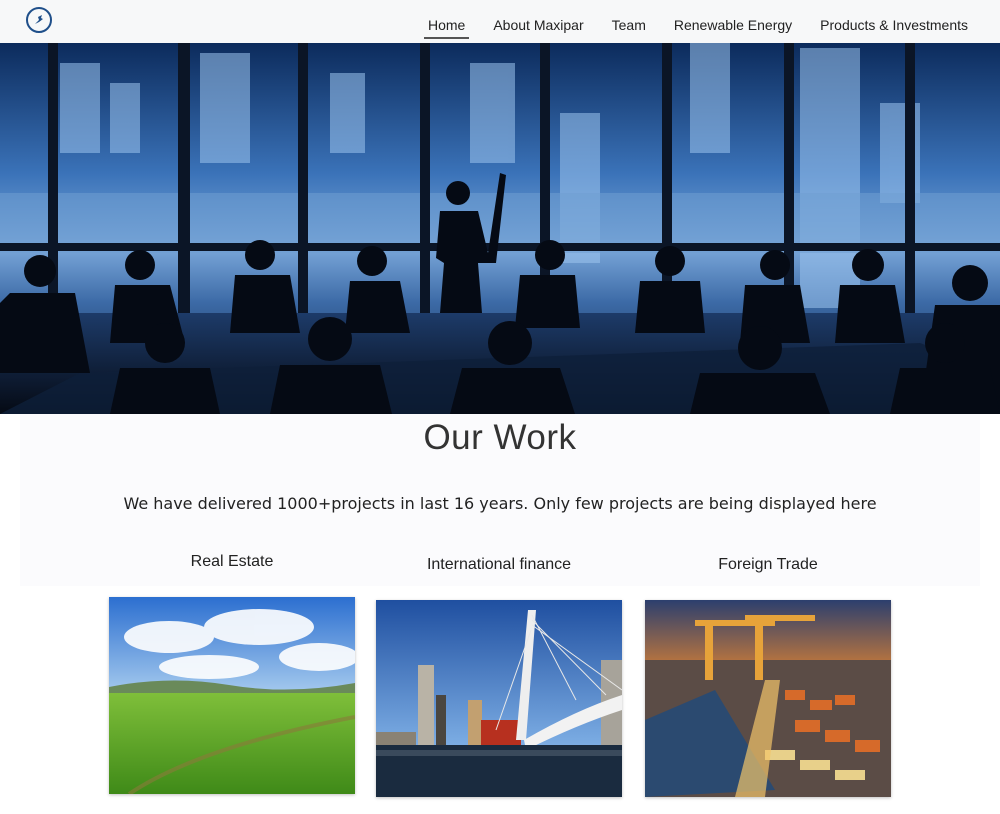 The image size is (1000, 814). Describe the element at coordinates (446, 21) in the screenshot. I see `nav-item-home: Home` at that location.